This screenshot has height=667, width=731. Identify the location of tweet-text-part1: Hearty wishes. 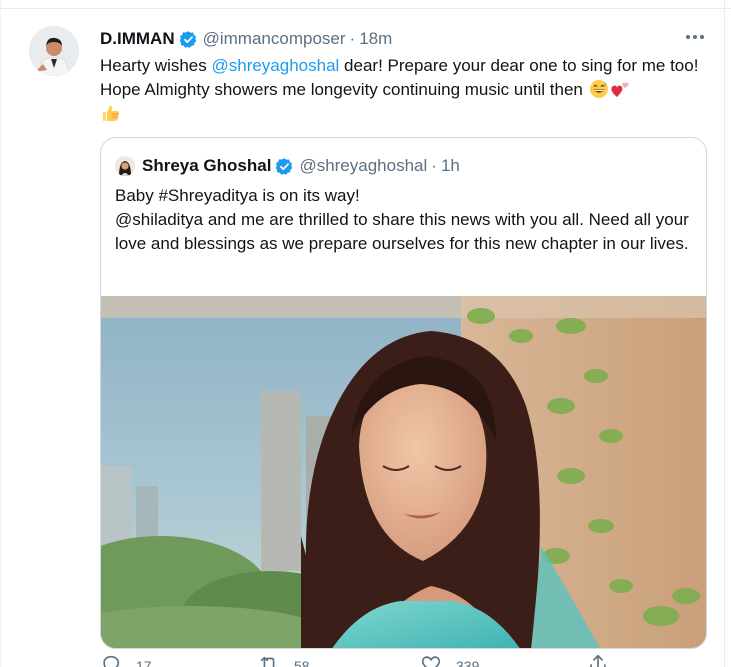
(156, 65).